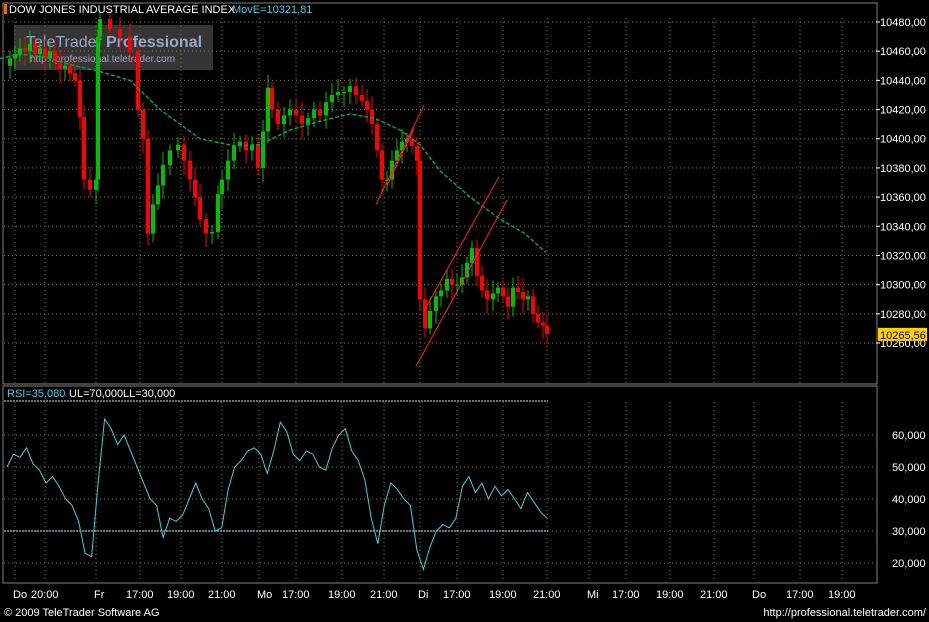 The image size is (929, 622). Describe the element at coordinates (903, 52) in the screenshot. I see `price-tick-label: 10460,00` at that location.